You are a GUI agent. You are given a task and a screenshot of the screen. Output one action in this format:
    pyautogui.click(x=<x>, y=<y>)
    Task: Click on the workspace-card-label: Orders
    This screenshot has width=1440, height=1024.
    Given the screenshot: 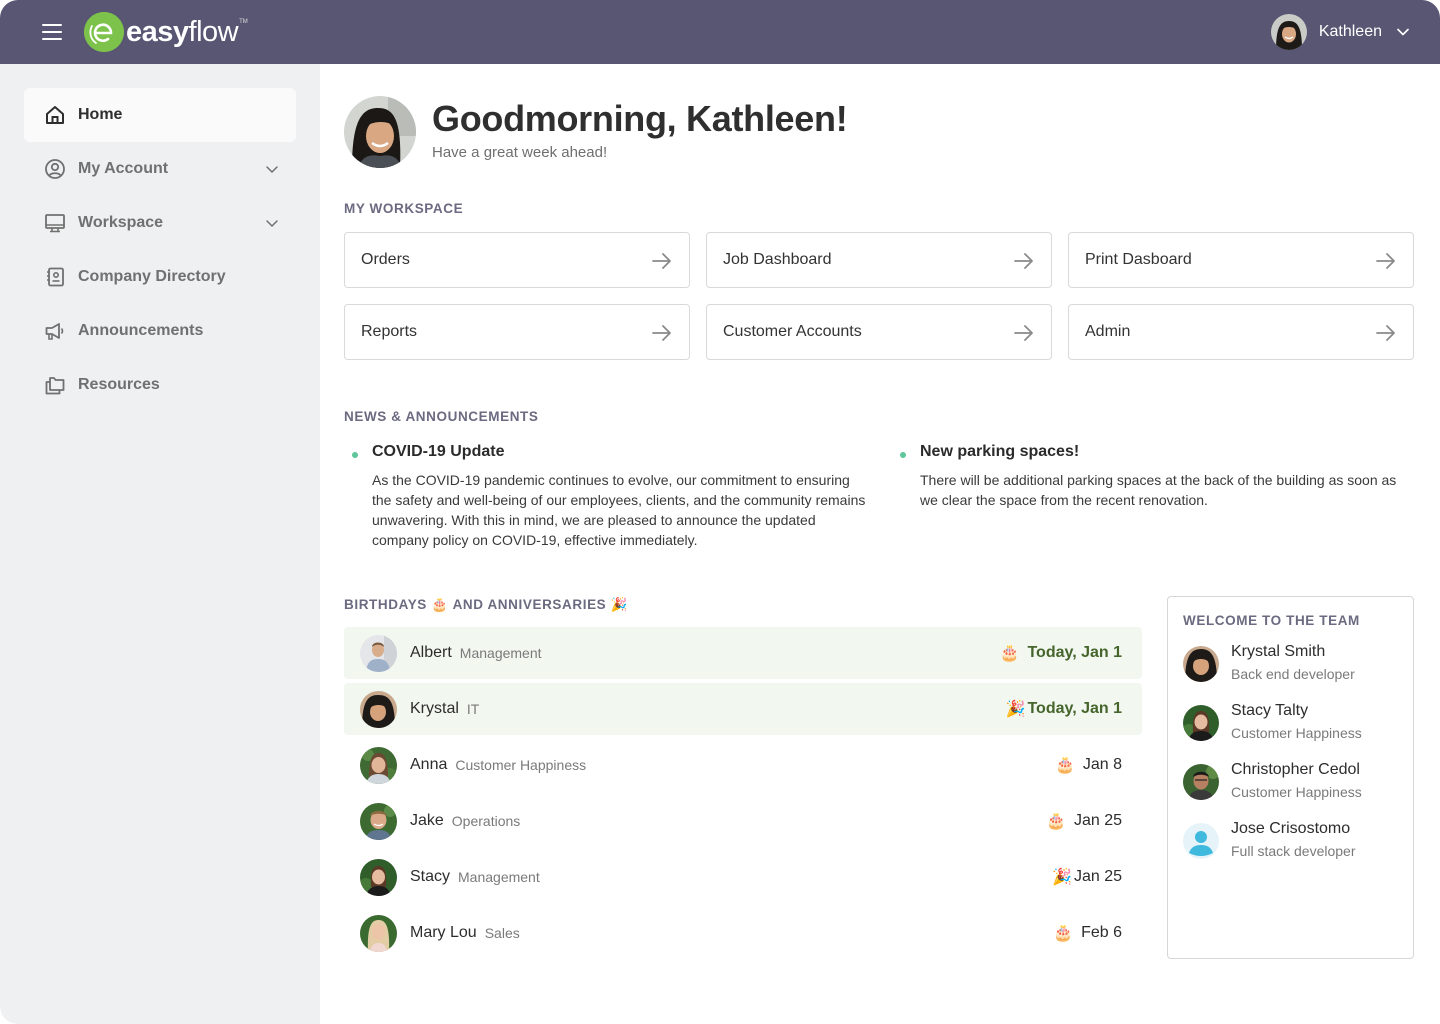 What is the action you would take?
    pyautogui.click(x=385, y=259)
    